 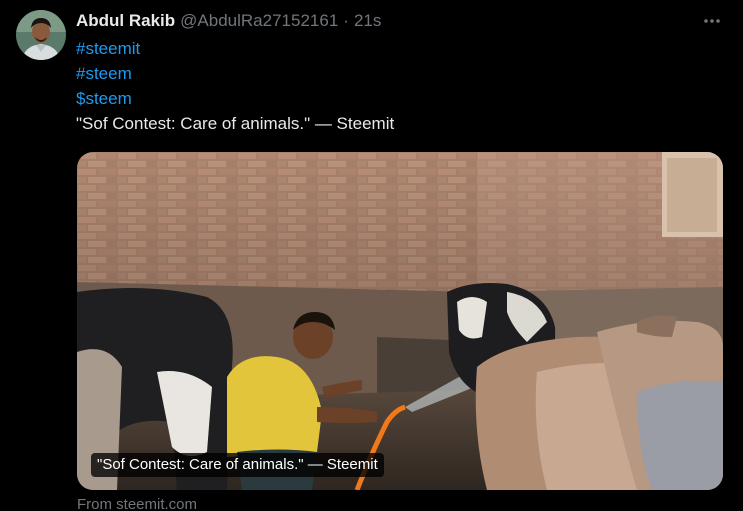 I want to click on tweet-header: Abdul Rakib @AbdulRa27152161 · 21s, so click(x=228, y=21).